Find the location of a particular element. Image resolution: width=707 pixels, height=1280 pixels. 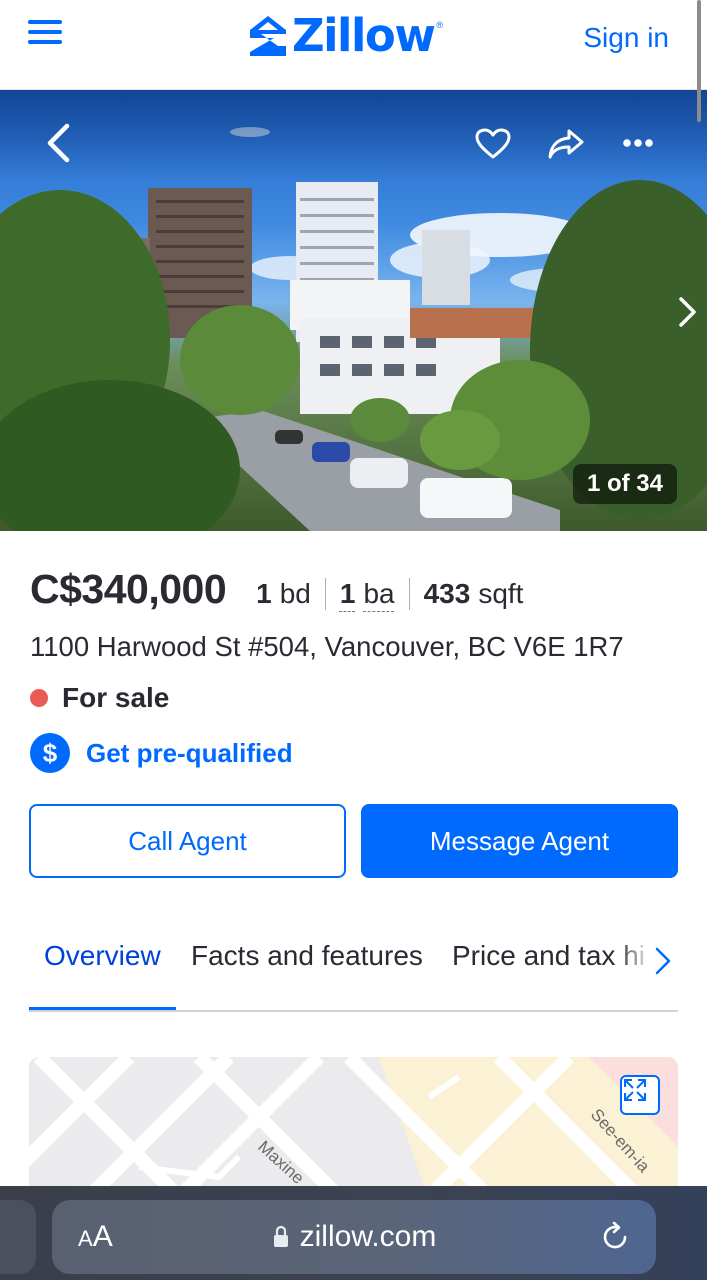

sqft-value: 433 is located at coordinates (447, 593).